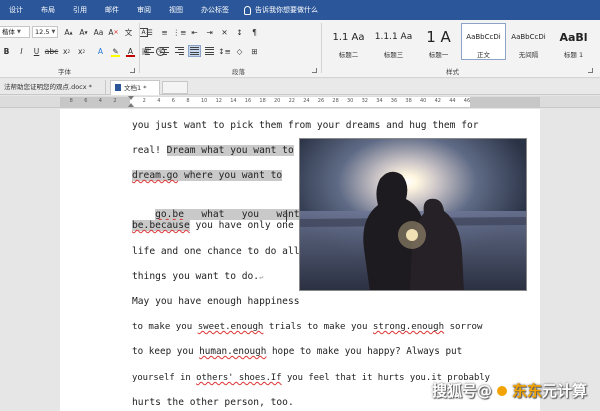 Image resolution: width=600 pixels, height=411 pixels. What do you see at coordinates (218, 101) in the screenshot?
I see `ruler-number: 12` at bounding box center [218, 101].